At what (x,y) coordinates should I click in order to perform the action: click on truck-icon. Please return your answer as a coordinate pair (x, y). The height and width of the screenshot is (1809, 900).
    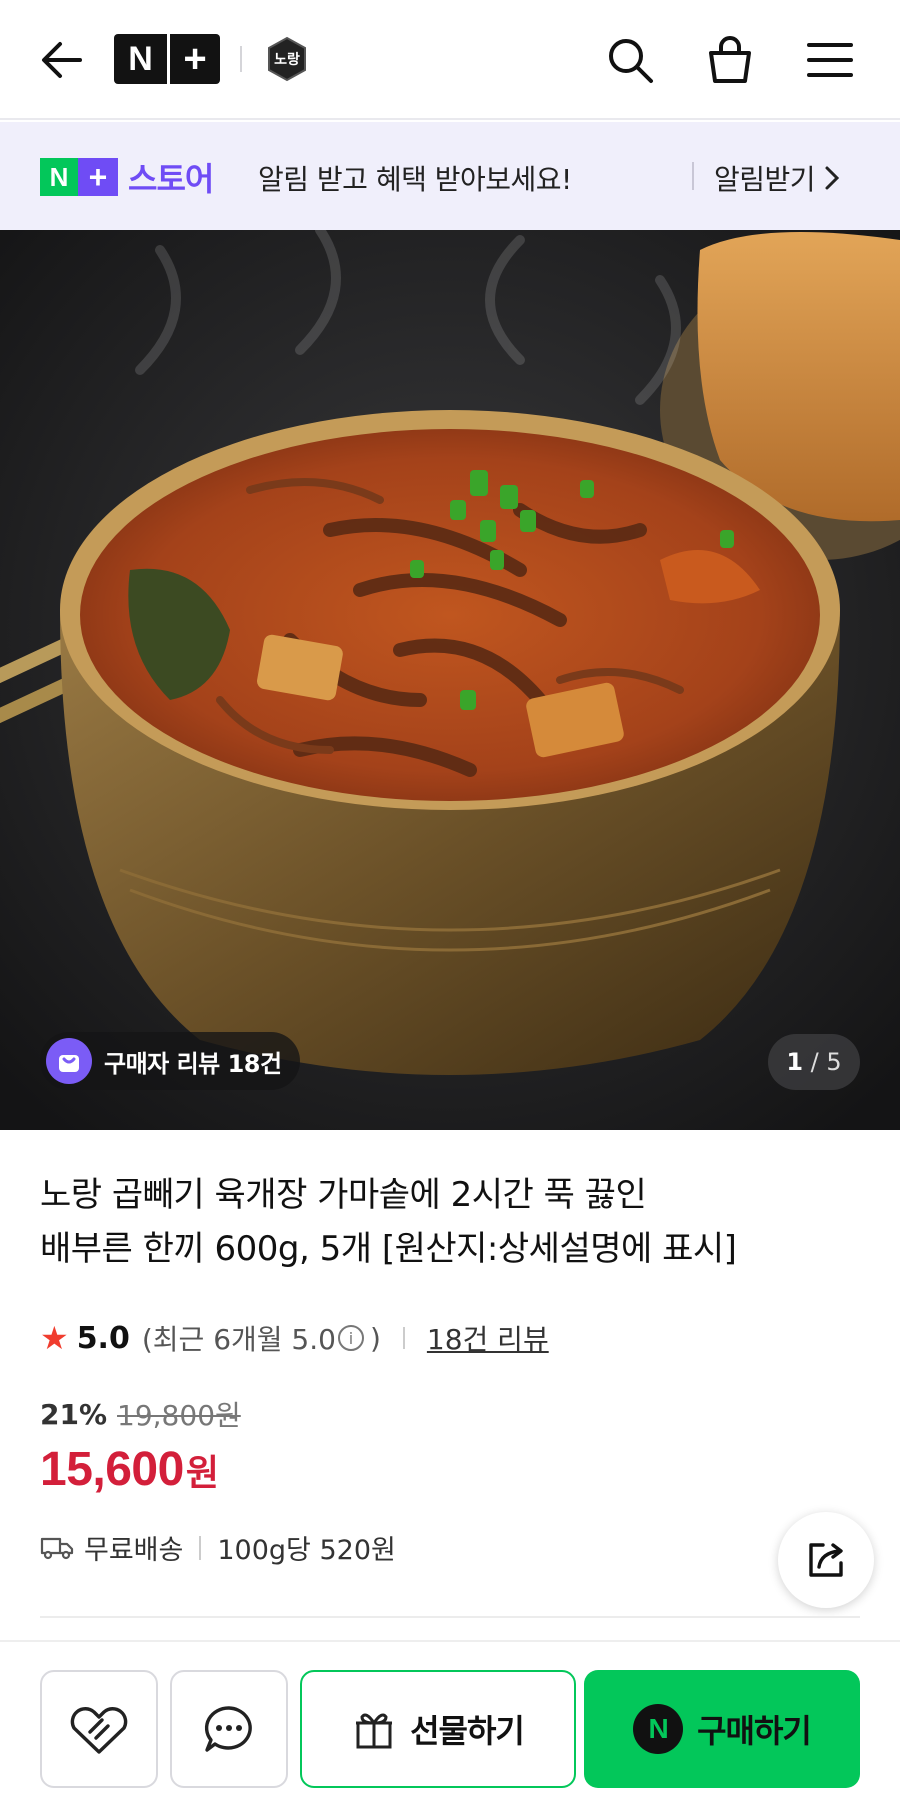
    Looking at the image, I should click on (57, 1548).